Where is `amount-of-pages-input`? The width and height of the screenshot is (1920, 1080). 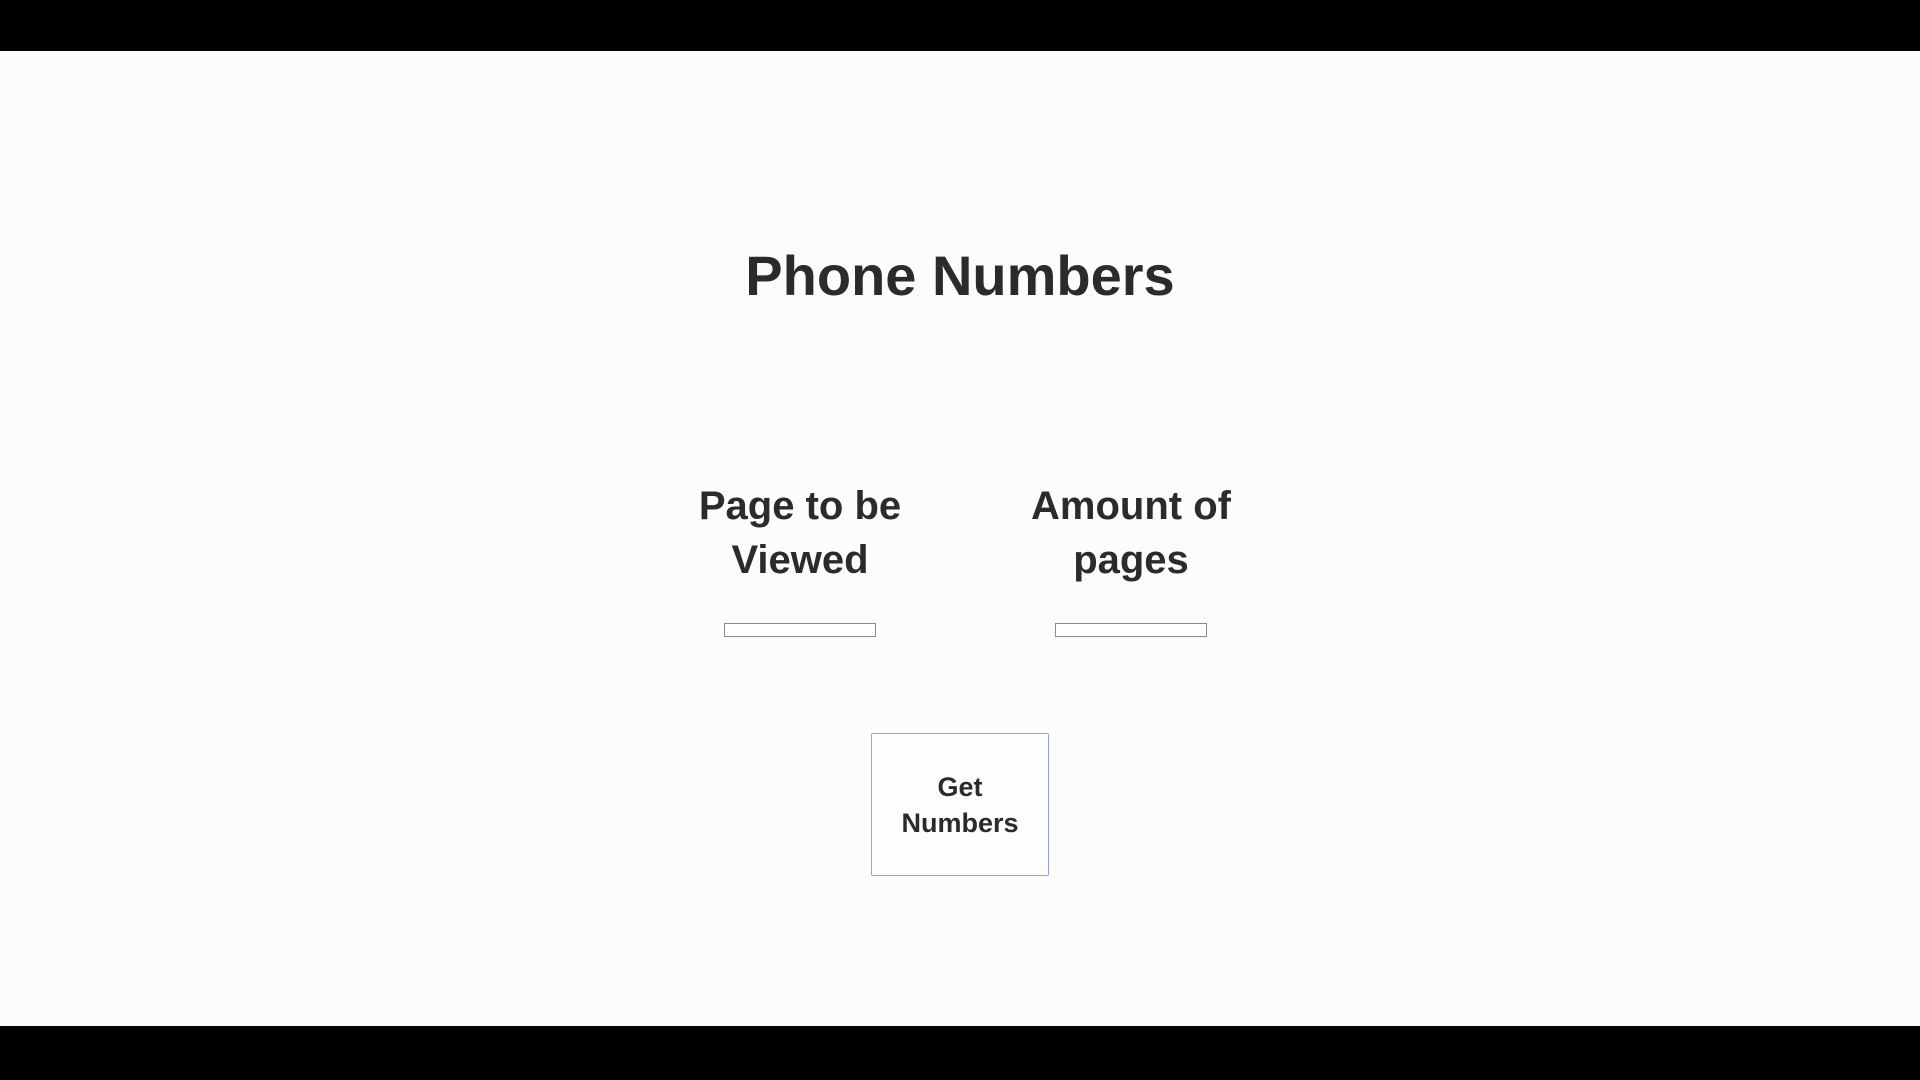 amount-of-pages-input is located at coordinates (1131, 630).